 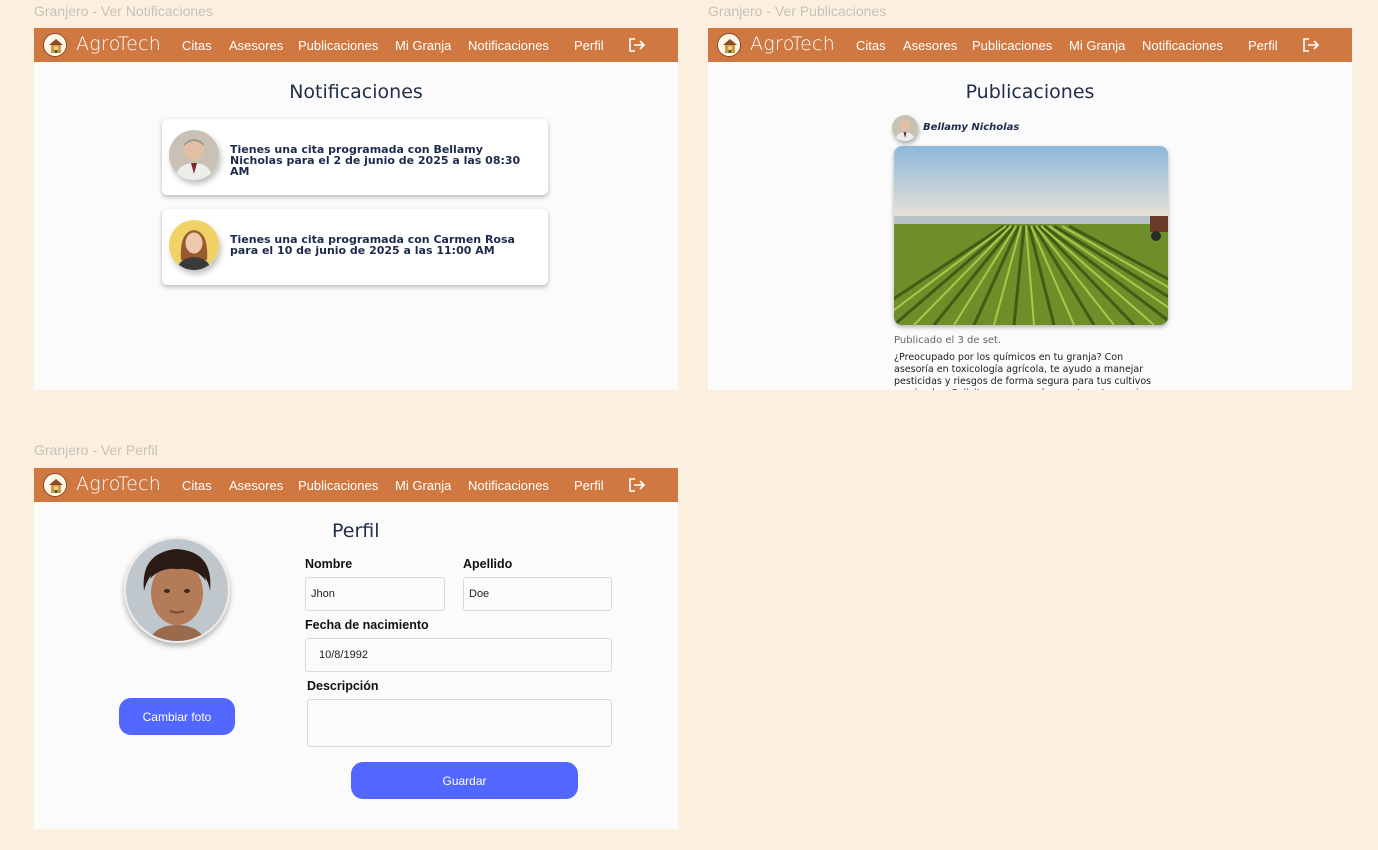 I want to click on frame-label-notificaciones: Granjero - Ver Notificaciones, so click(x=123, y=11).